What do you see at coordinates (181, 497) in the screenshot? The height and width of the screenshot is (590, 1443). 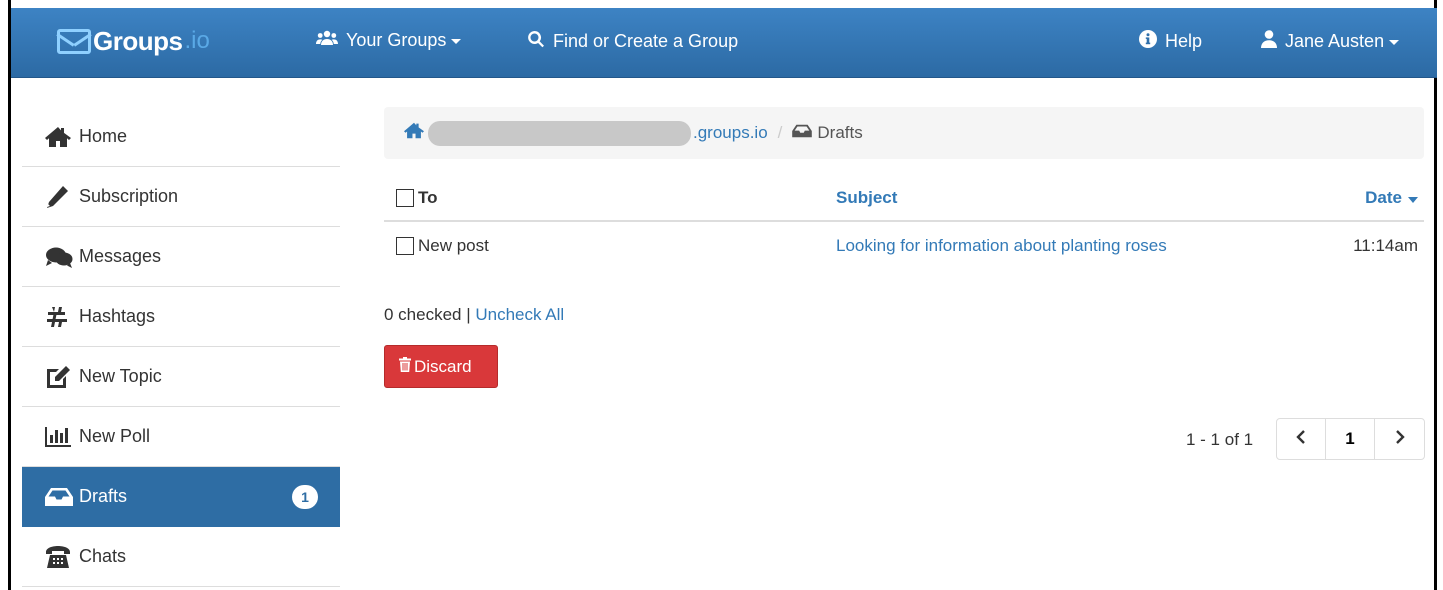 I see `sidebar-item-drafts: Drafts 1` at bounding box center [181, 497].